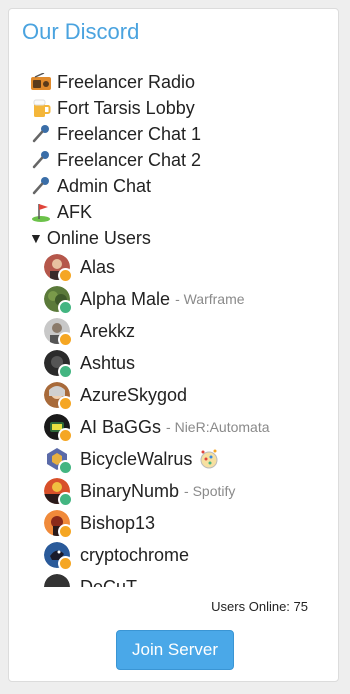 This screenshot has width=350, height=694. I want to click on radio-icon, so click(41, 82).